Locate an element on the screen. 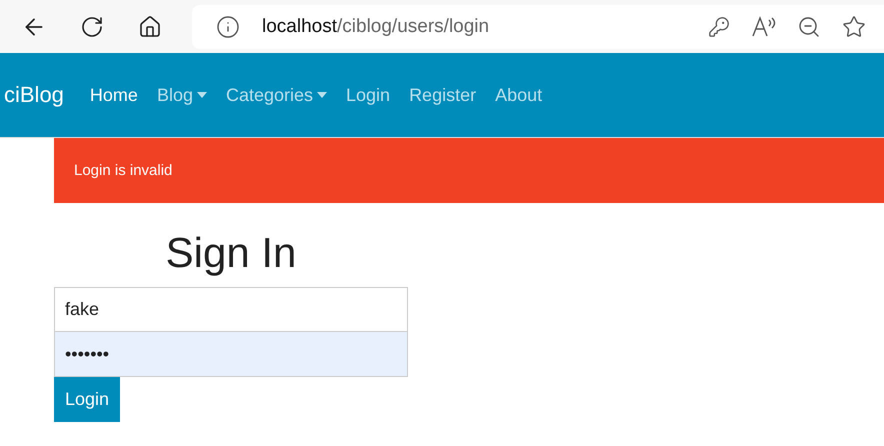 This screenshot has height=446, width=884. password-field: ••••••• is located at coordinates (231, 354).